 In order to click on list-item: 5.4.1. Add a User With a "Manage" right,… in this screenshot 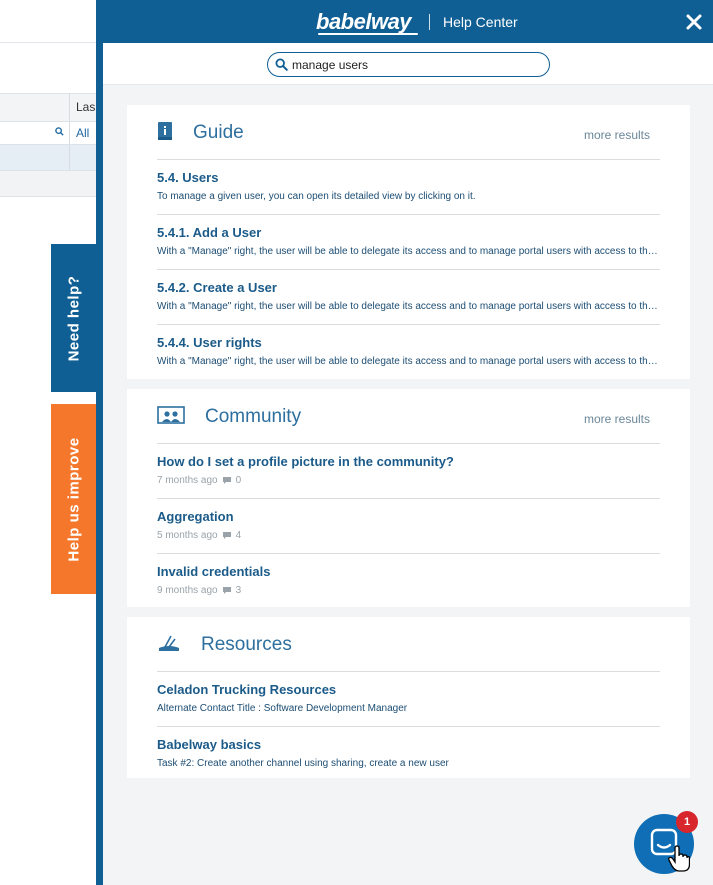, I will do `click(408, 241)`.